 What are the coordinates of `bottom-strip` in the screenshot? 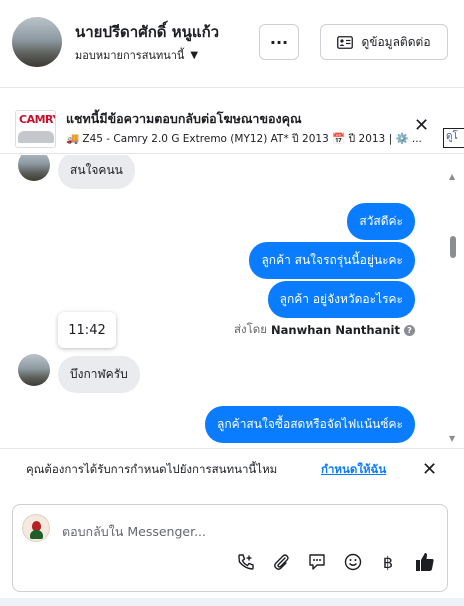 It's located at (232, 602).